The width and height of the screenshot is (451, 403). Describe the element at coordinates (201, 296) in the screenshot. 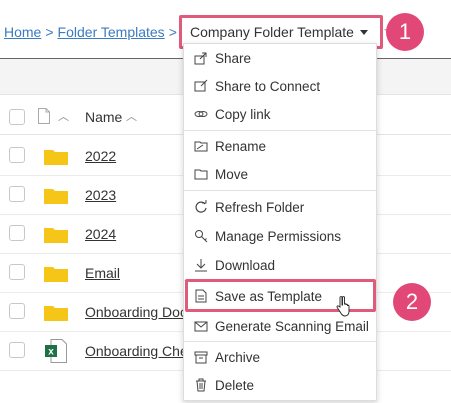

I see `template-icon` at that location.